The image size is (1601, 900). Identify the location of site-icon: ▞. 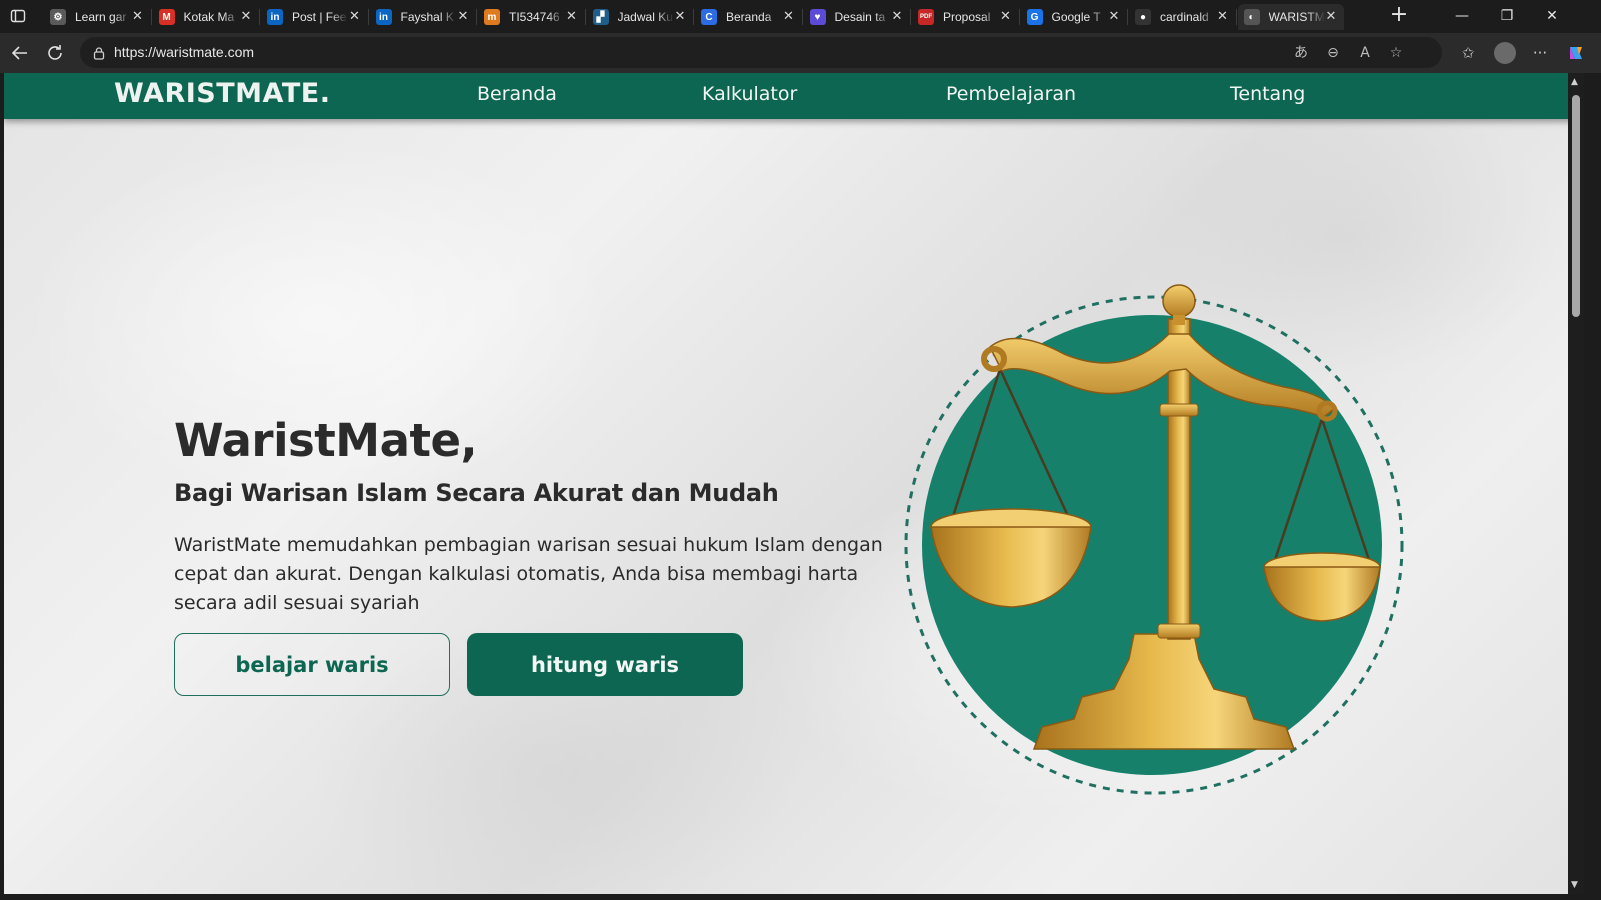
(600, 17).